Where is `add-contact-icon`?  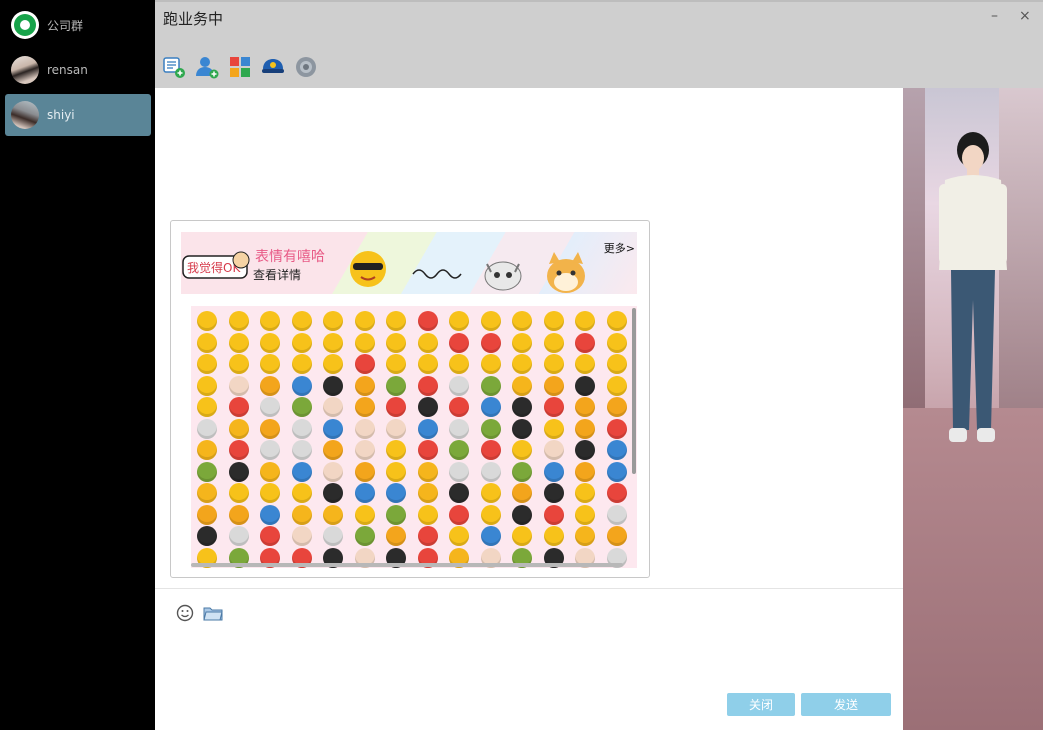
add-contact-icon is located at coordinates (207, 67).